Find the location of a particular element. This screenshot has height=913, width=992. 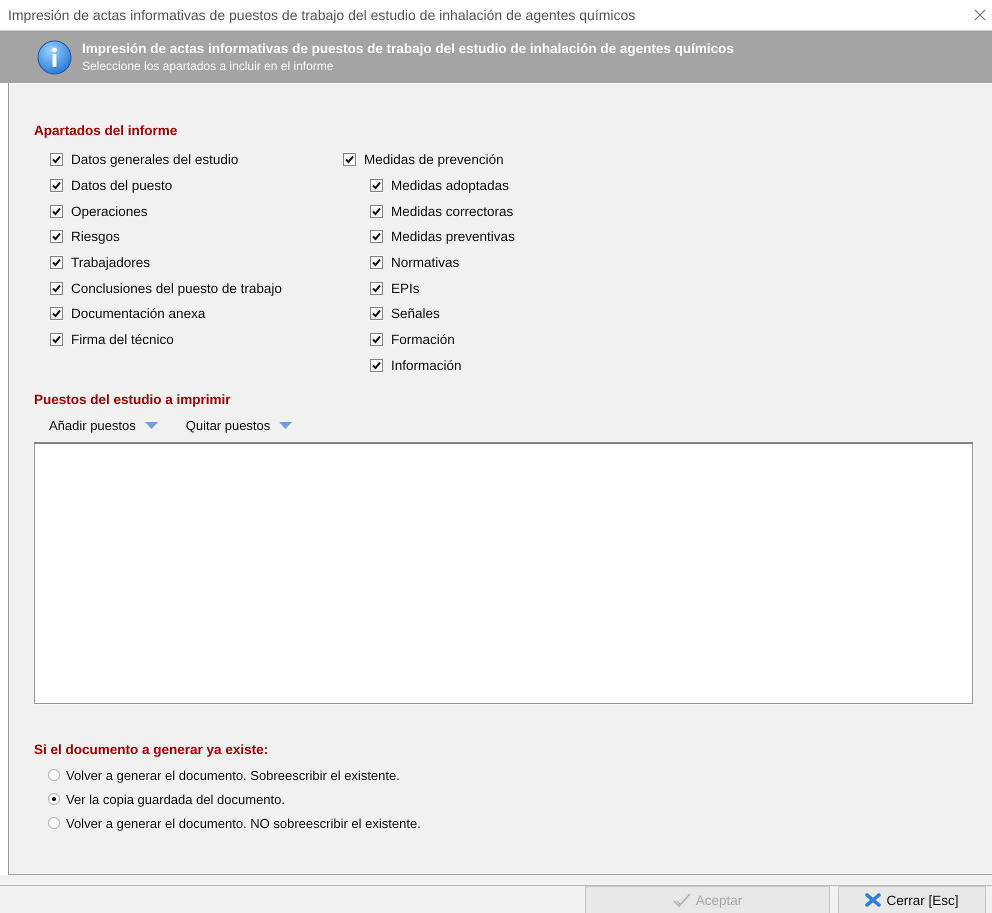

dropdown-button: Quitar puestos is located at coordinates (239, 425).